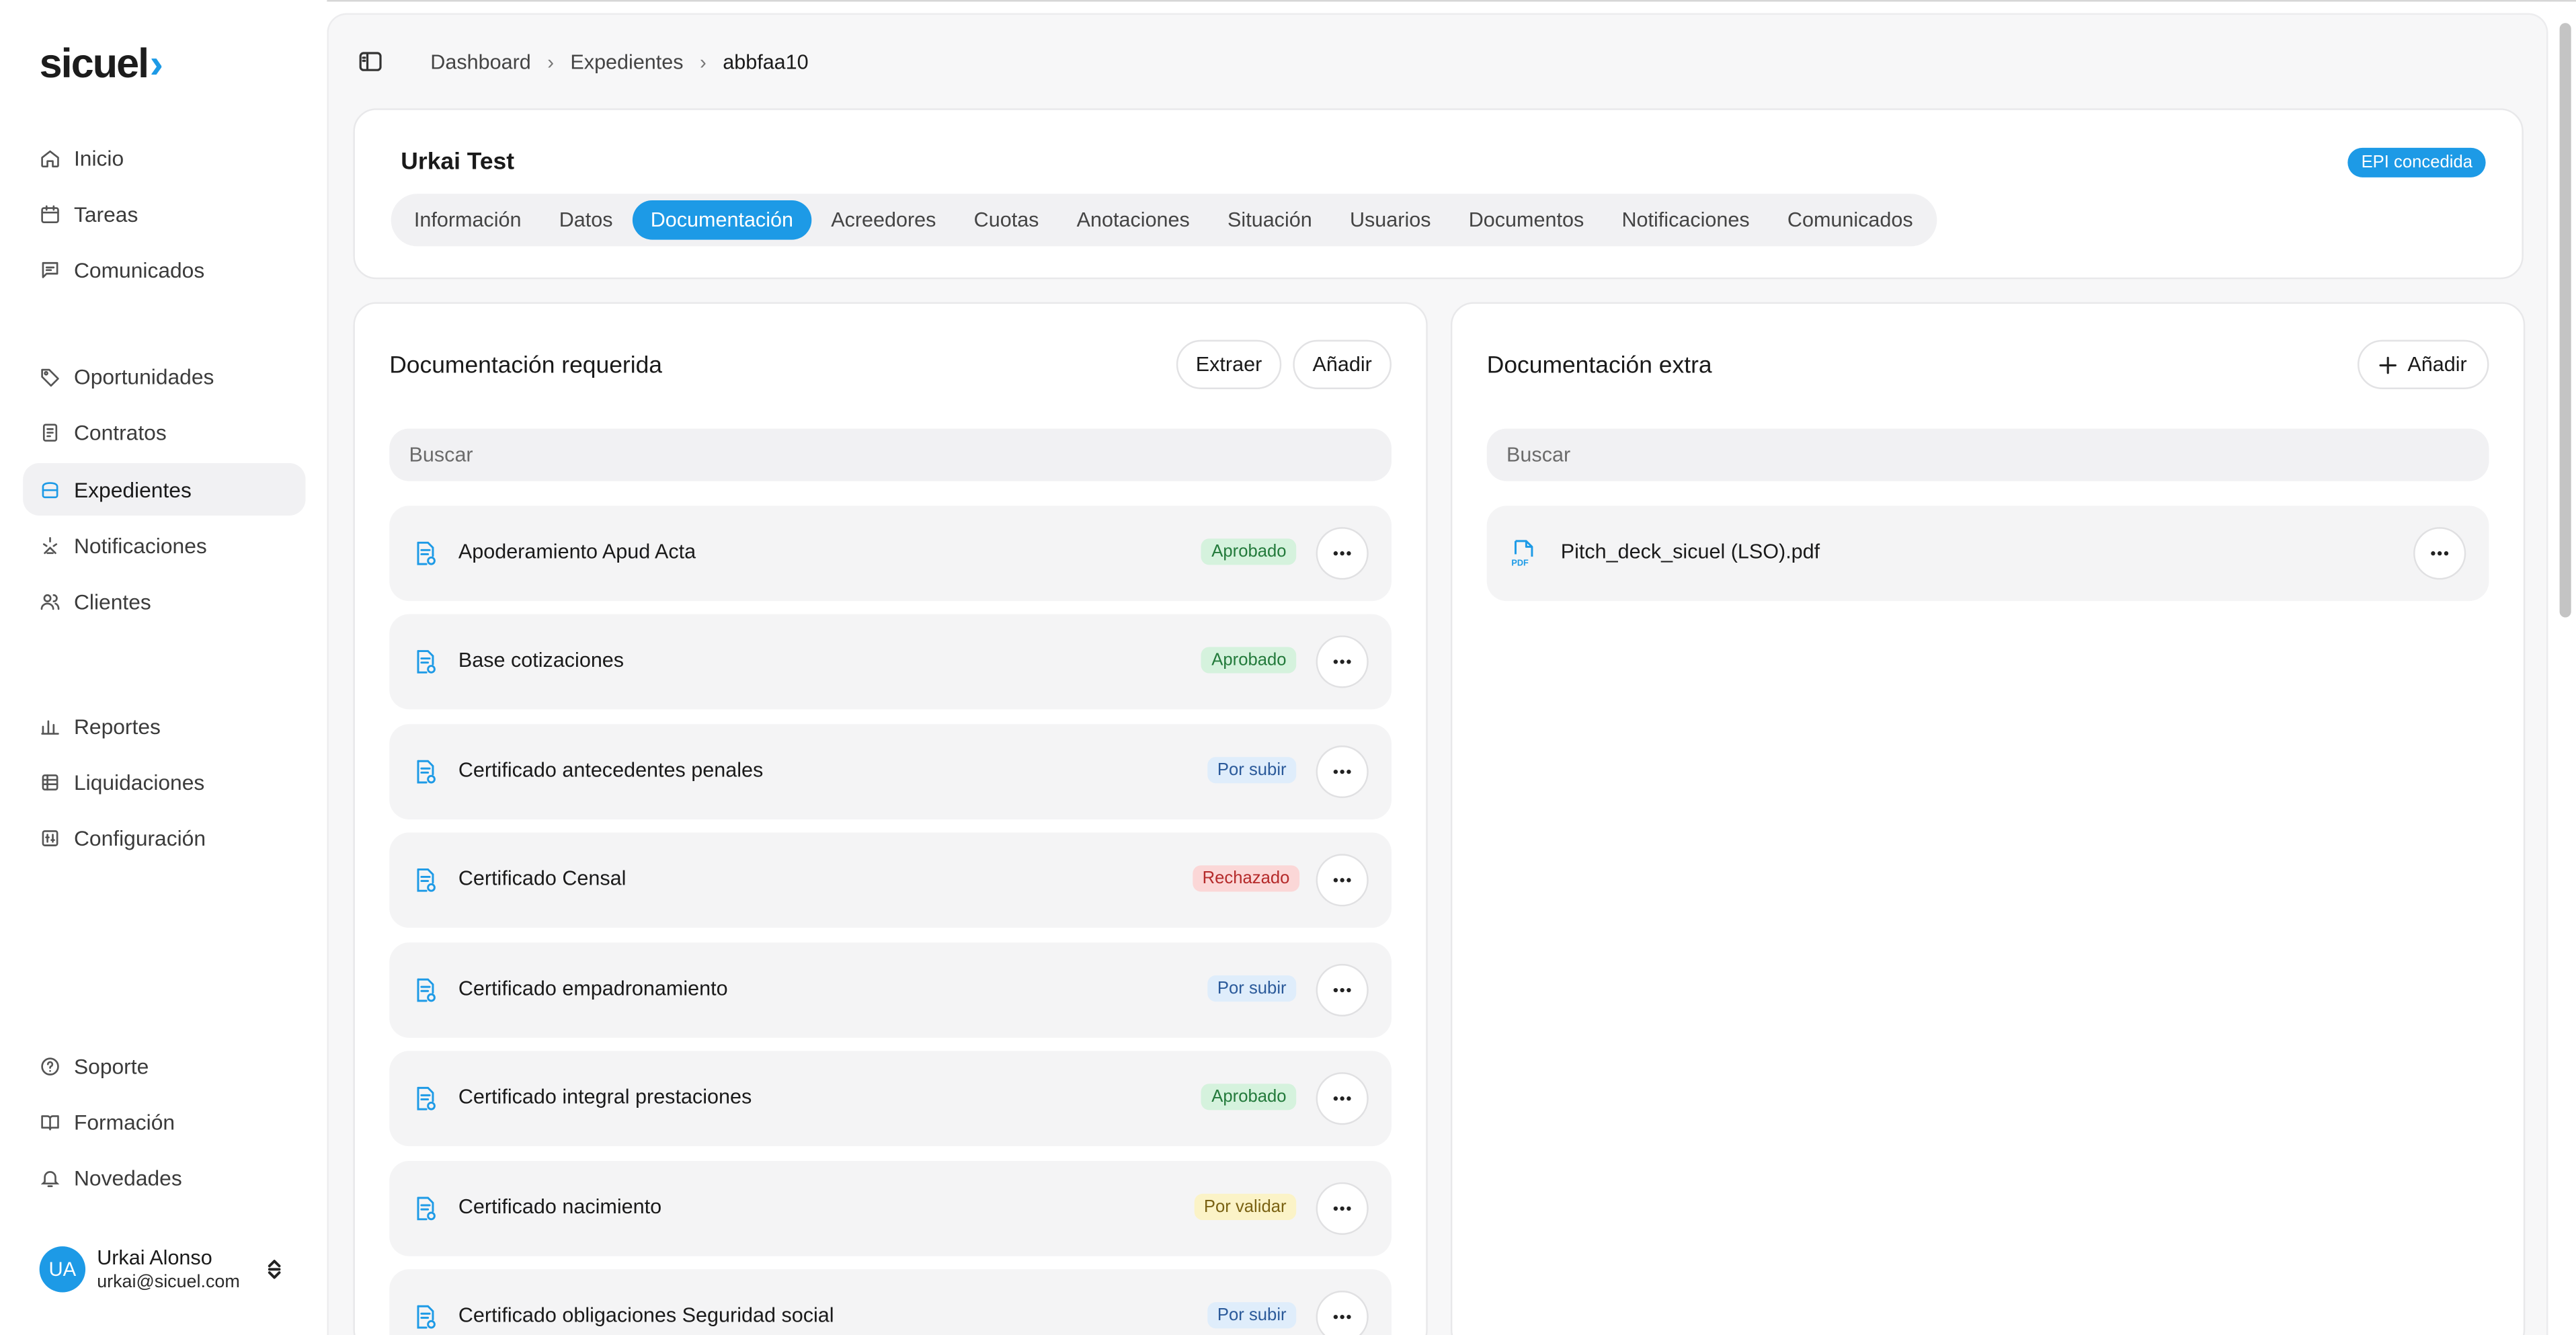 The width and height of the screenshot is (2576, 1335). Describe the element at coordinates (50, 377) in the screenshot. I see `tag-icon` at that location.